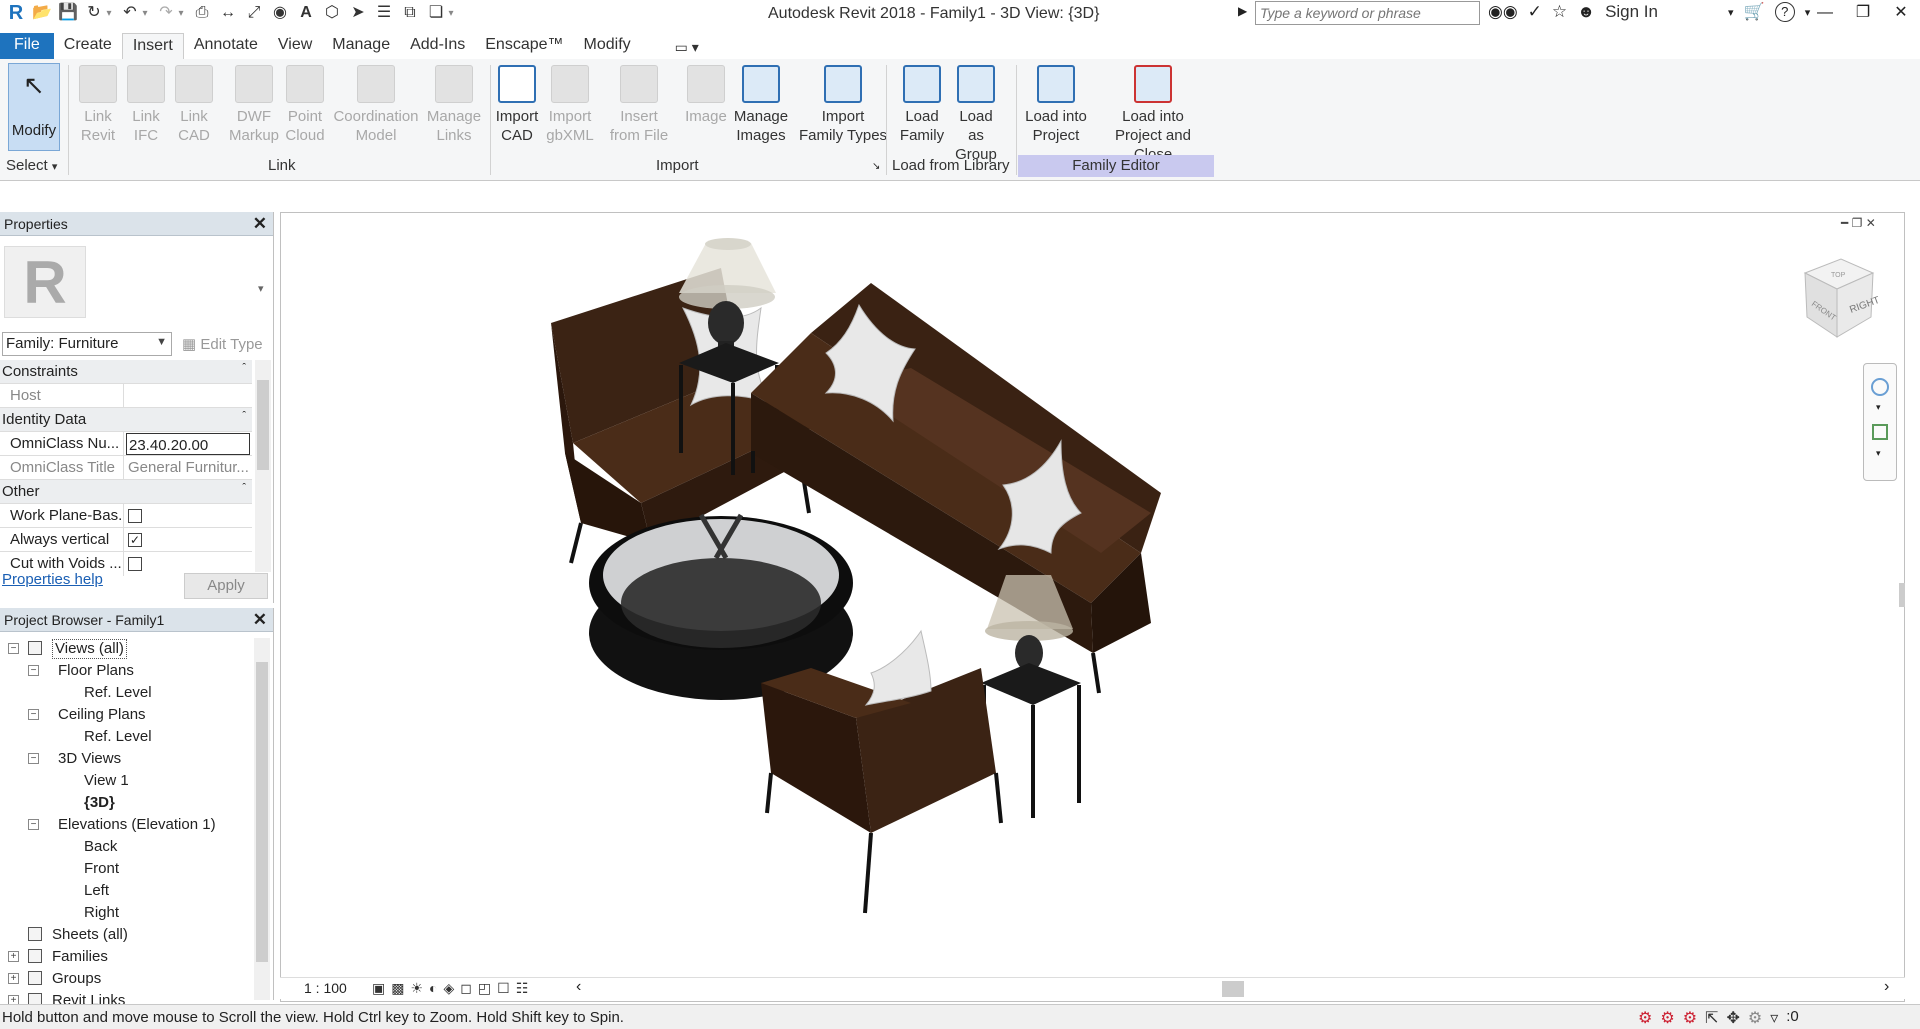  Describe the element at coordinates (226, 46) in the screenshot. I see `tab-annotate: Annotate` at that location.